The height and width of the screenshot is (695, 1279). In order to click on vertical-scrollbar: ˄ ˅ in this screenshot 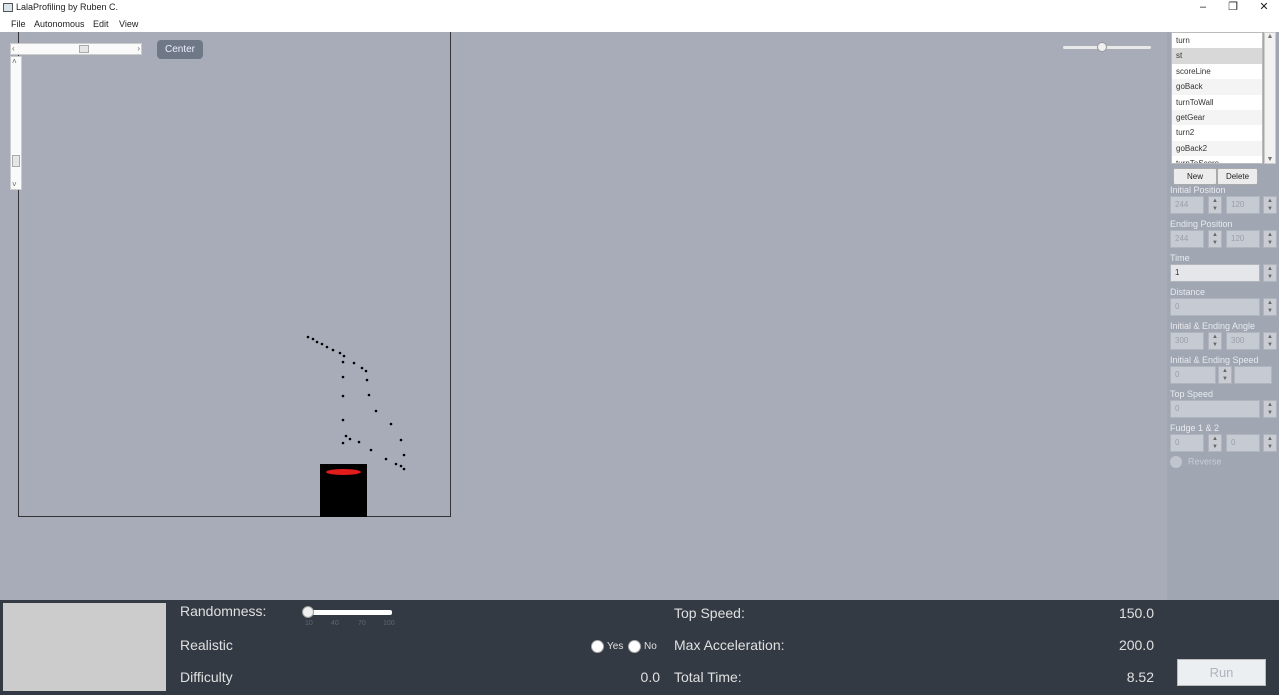, I will do `click(16, 123)`.